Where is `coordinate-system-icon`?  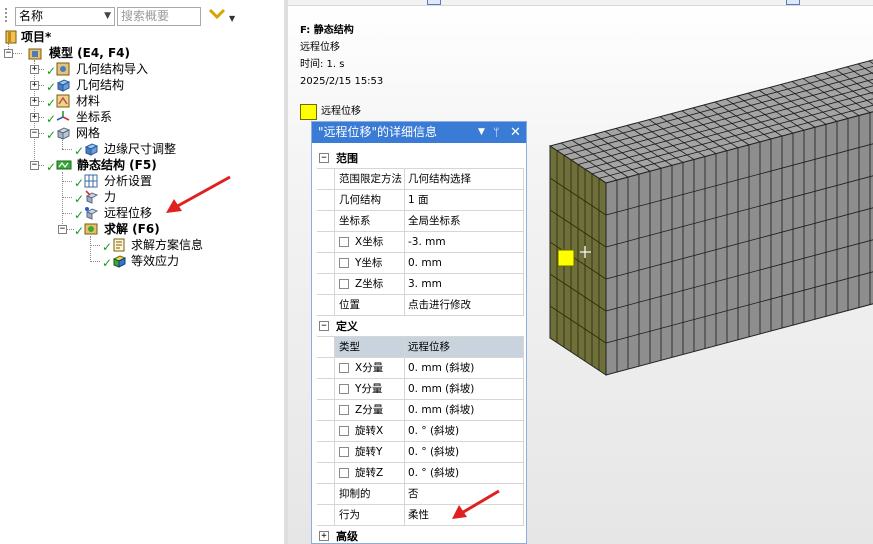
coordinate-system-icon is located at coordinates (63, 117).